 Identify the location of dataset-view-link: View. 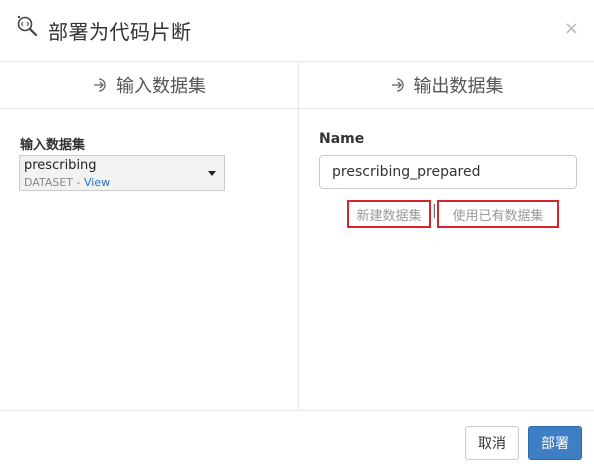
(97, 182).